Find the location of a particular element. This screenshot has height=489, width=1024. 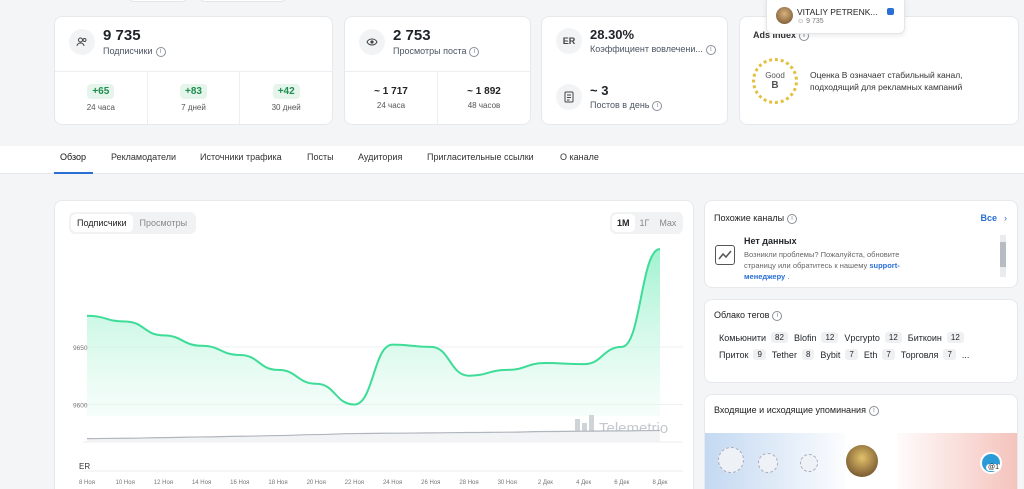

tag-chip: Blofin 12 is located at coordinates (816, 337).